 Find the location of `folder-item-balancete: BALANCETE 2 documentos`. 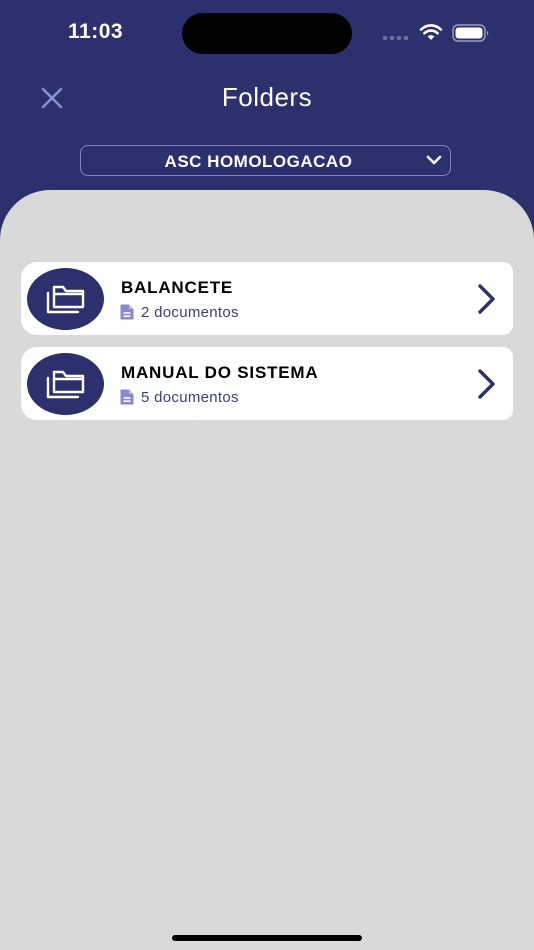

folder-item-balancete: BALANCETE 2 documentos is located at coordinates (267, 298).